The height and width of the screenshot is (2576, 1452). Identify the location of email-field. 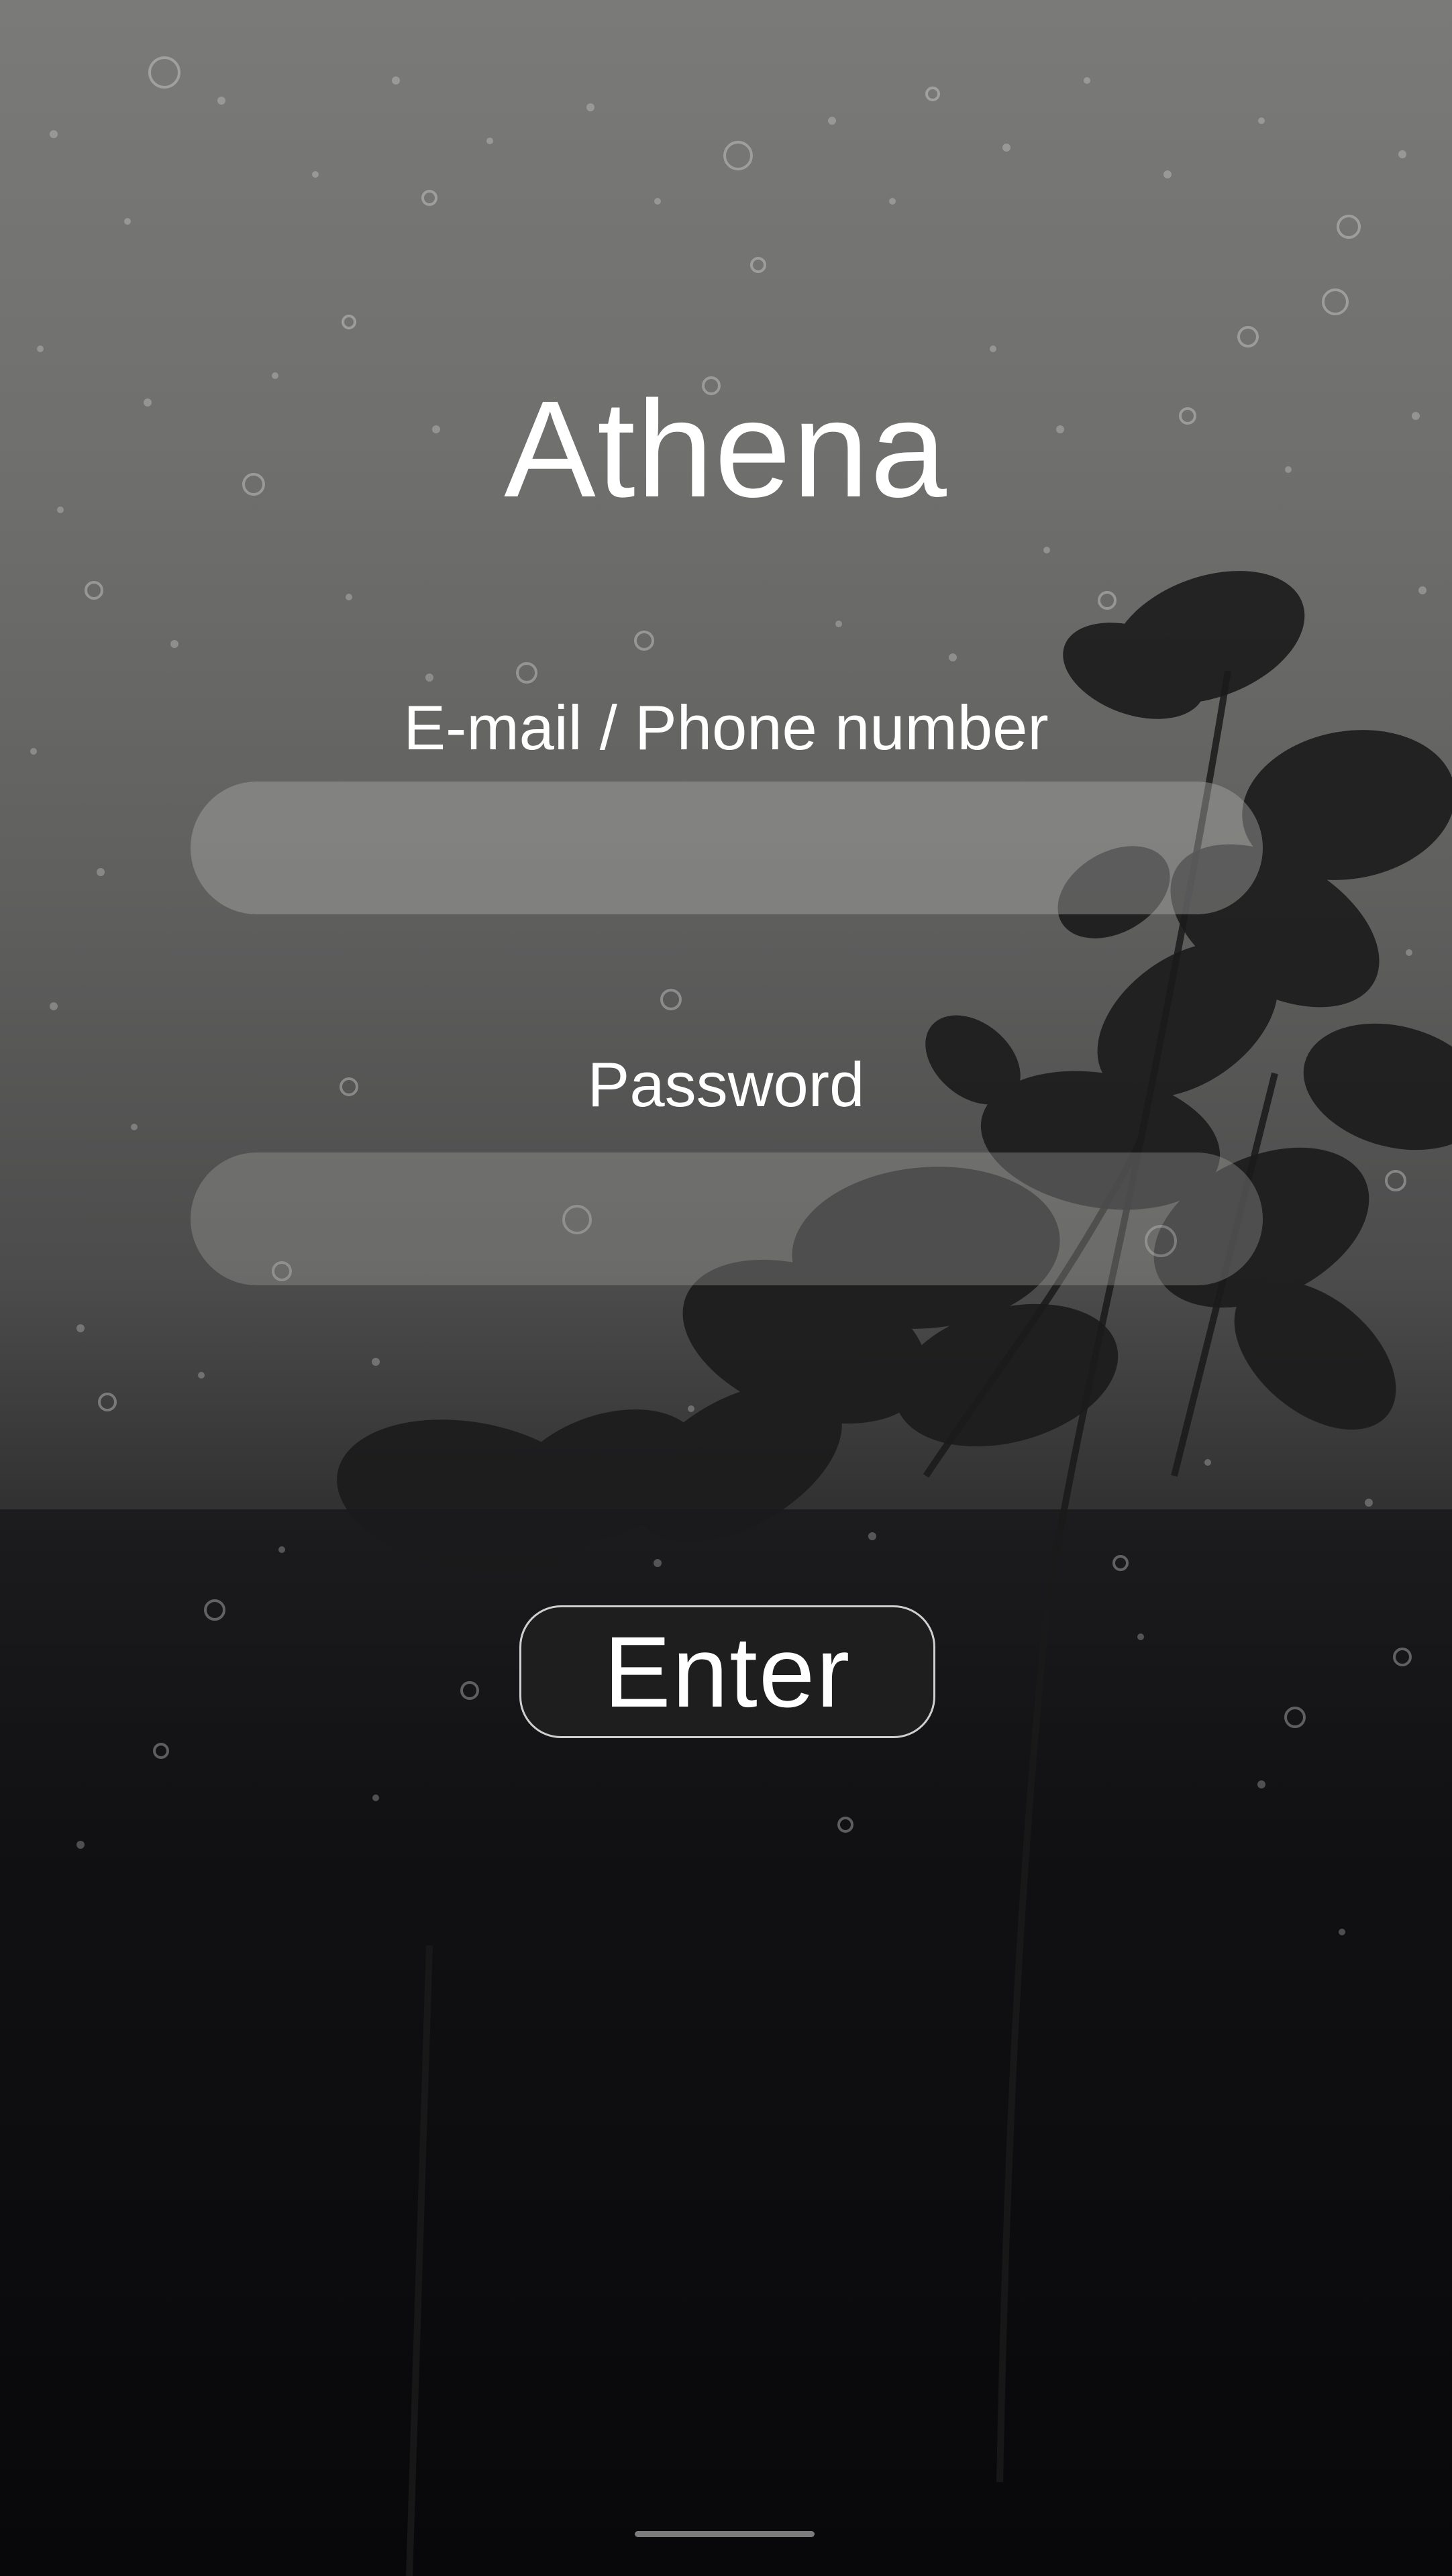
(727, 848).